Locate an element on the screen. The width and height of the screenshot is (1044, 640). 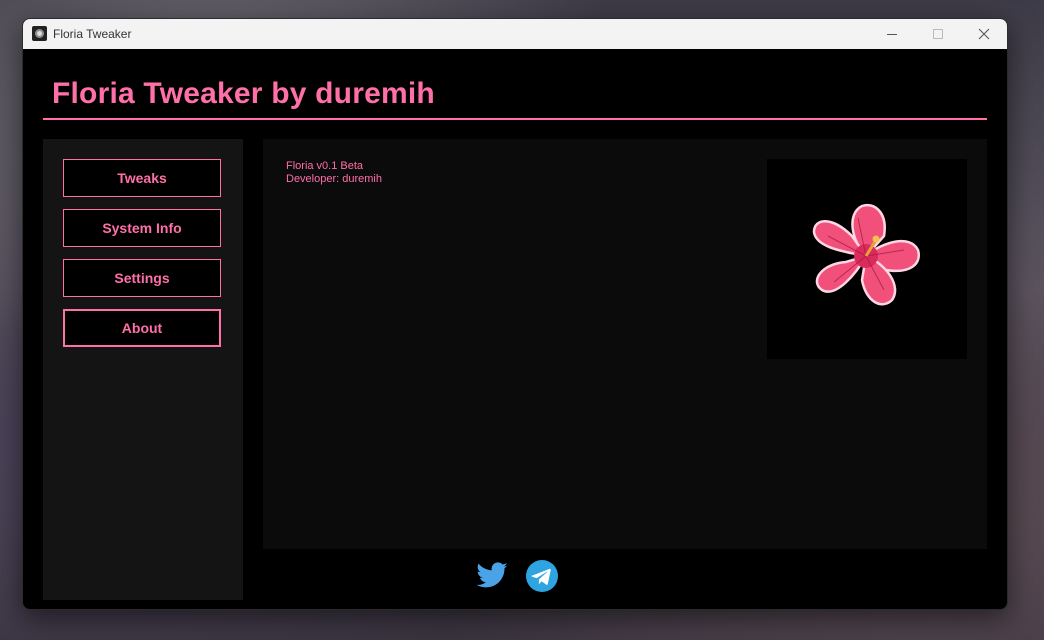
version-text: Floria v0.1 Beta is located at coordinates (325, 166).